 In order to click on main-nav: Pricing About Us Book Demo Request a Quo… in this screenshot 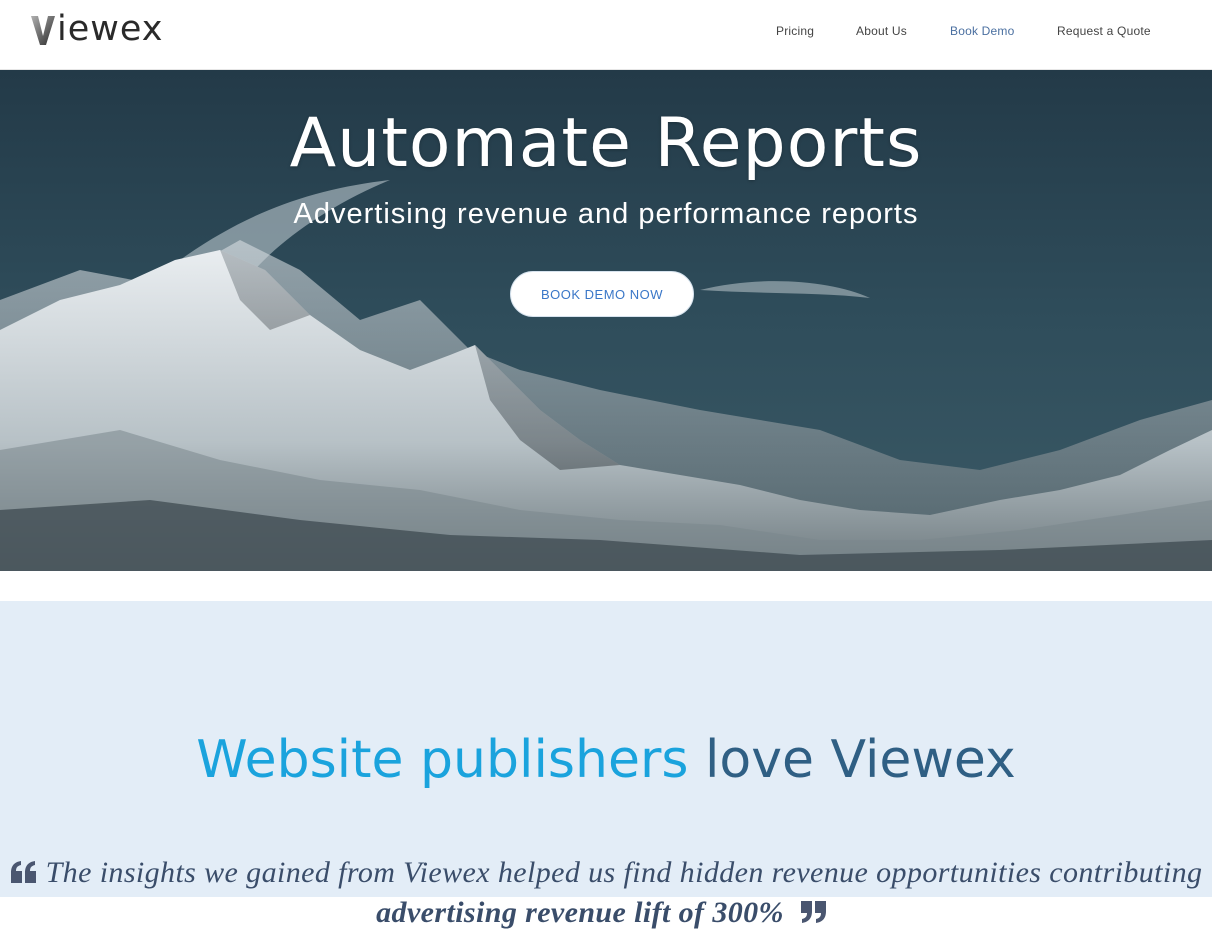, I will do `click(606, 33)`.